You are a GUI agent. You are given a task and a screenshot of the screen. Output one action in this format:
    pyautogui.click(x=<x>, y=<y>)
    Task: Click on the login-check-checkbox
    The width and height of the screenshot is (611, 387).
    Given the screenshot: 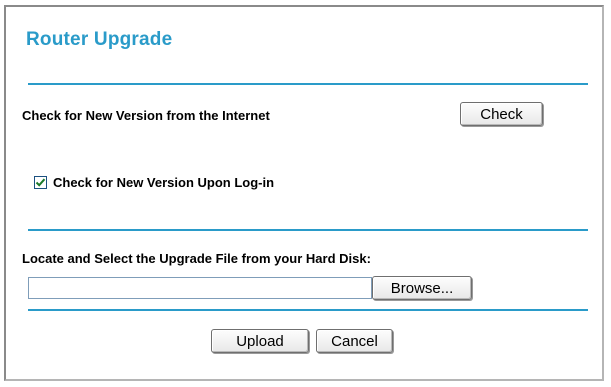 What is the action you would take?
    pyautogui.click(x=40, y=182)
    